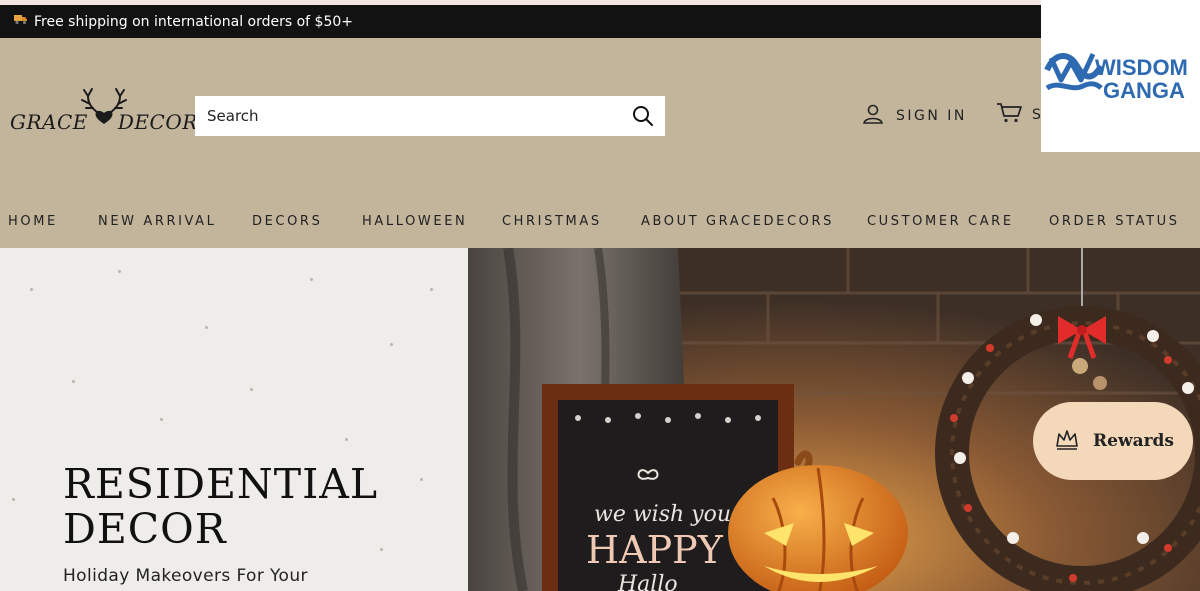 The width and height of the screenshot is (1200, 591). Describe the element at coordinates (21, 21) in the screenshot. I see `truck-icon` at that location.